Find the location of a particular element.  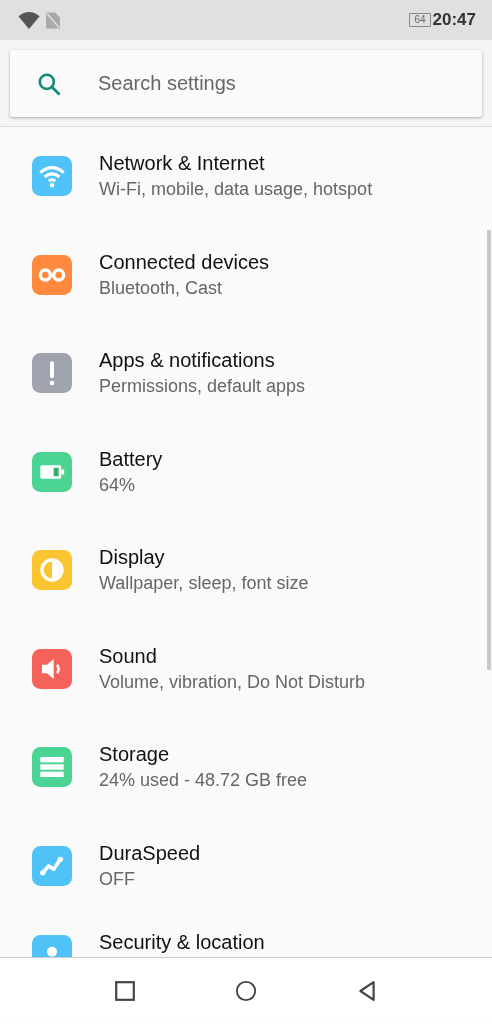

battery-level: 64 is located at coordinates (420, 20).